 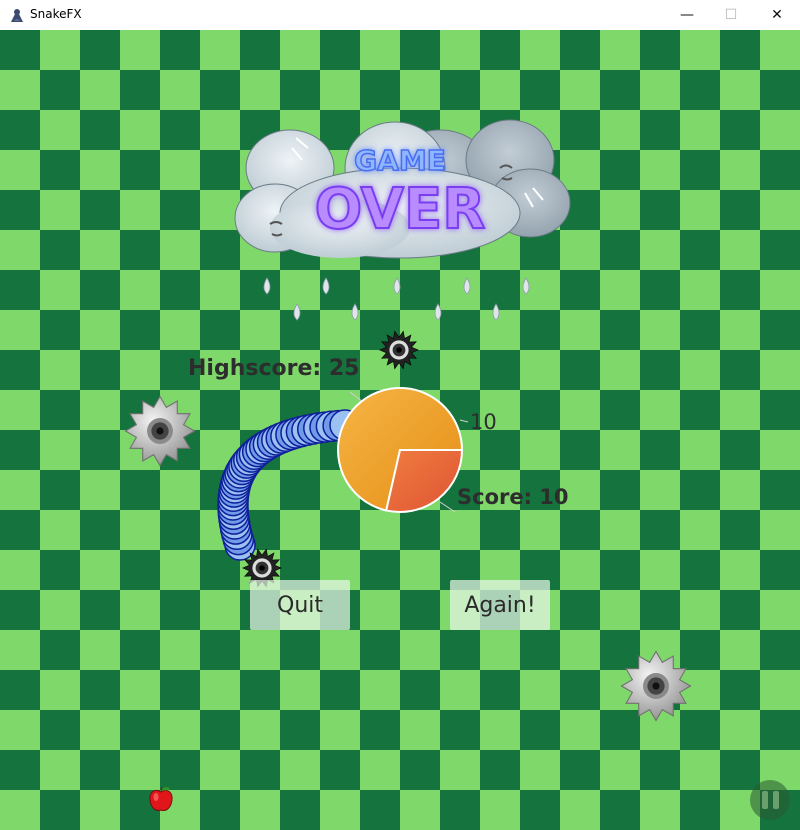 What do you see at coordinates (400, 209) in the screenshot?
I see `logo-over-text: OVER` at bounding box center [400, 209].